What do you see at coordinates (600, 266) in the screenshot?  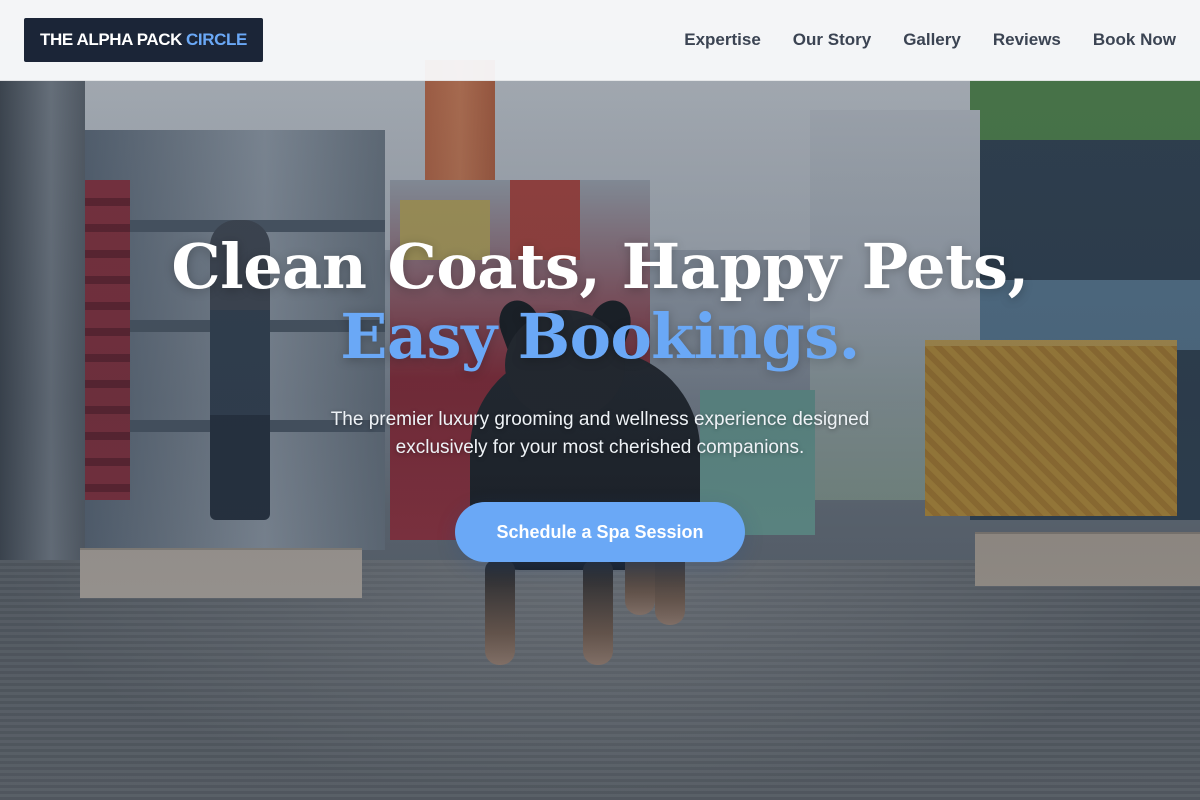 I see `headline-line-1: Clean Coats, Happy Pets,` at bounding box center [600, 266].